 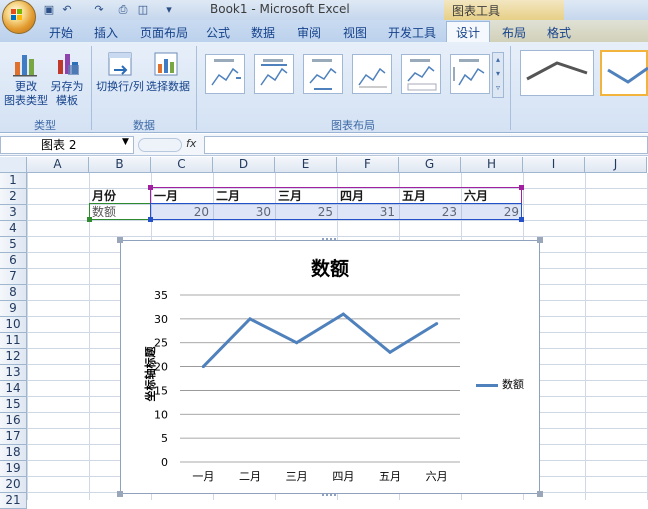 I want to click on name-box-dropdown-icon: ▼, so click(x=125, y=142).